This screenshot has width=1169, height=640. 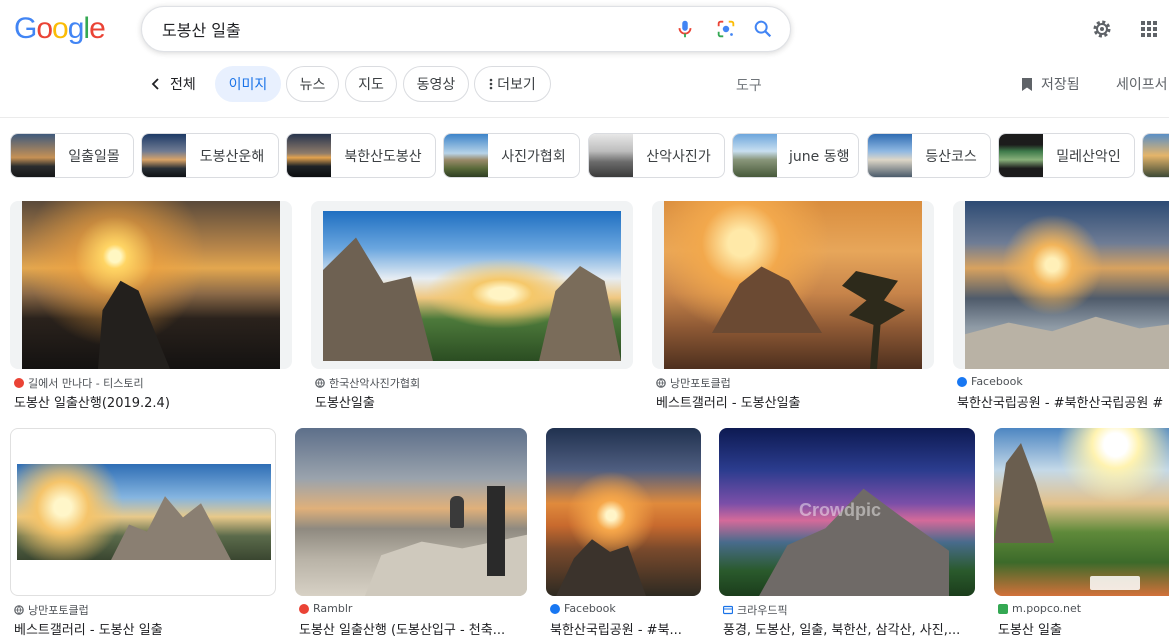 What do you see at coordinates (474, 401) in the screenshot?
I see `result-title: 도봉산일출` at bounding box center [474, 401].